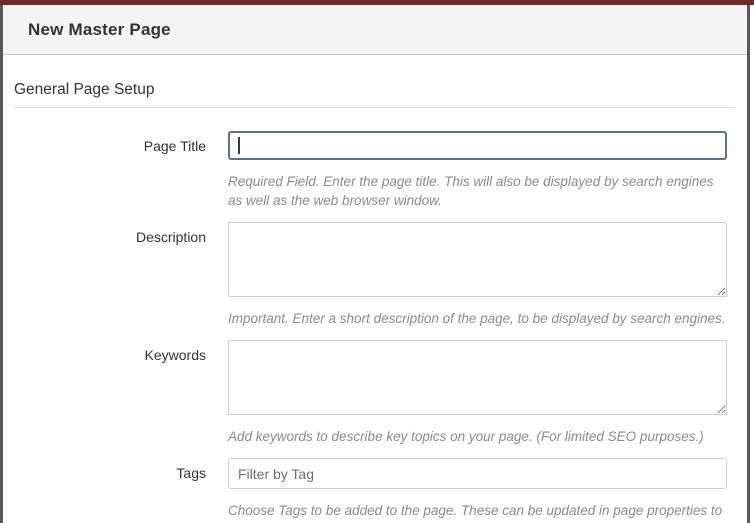  I want to click on description-label: Description, so click(170, 237).